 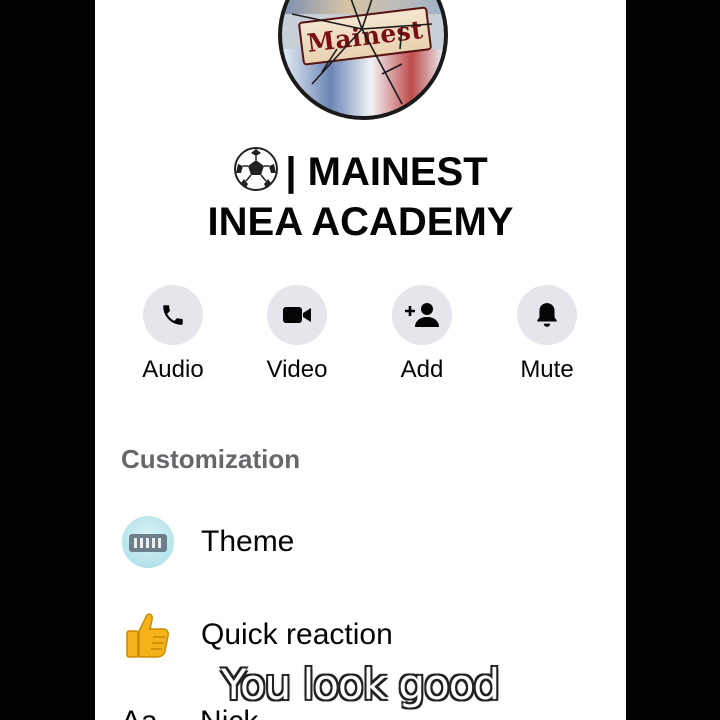 I want to click on phone-icon, so click(x=173, y=315).